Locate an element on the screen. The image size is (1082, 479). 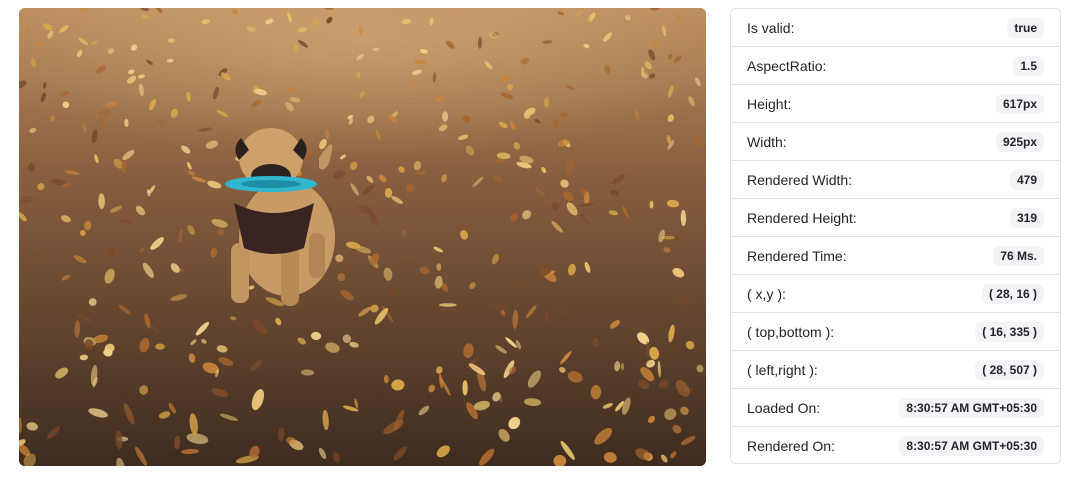
property-row: ( top,bottom ): ( 16, 335 ) is located at coordinates (895, 332).